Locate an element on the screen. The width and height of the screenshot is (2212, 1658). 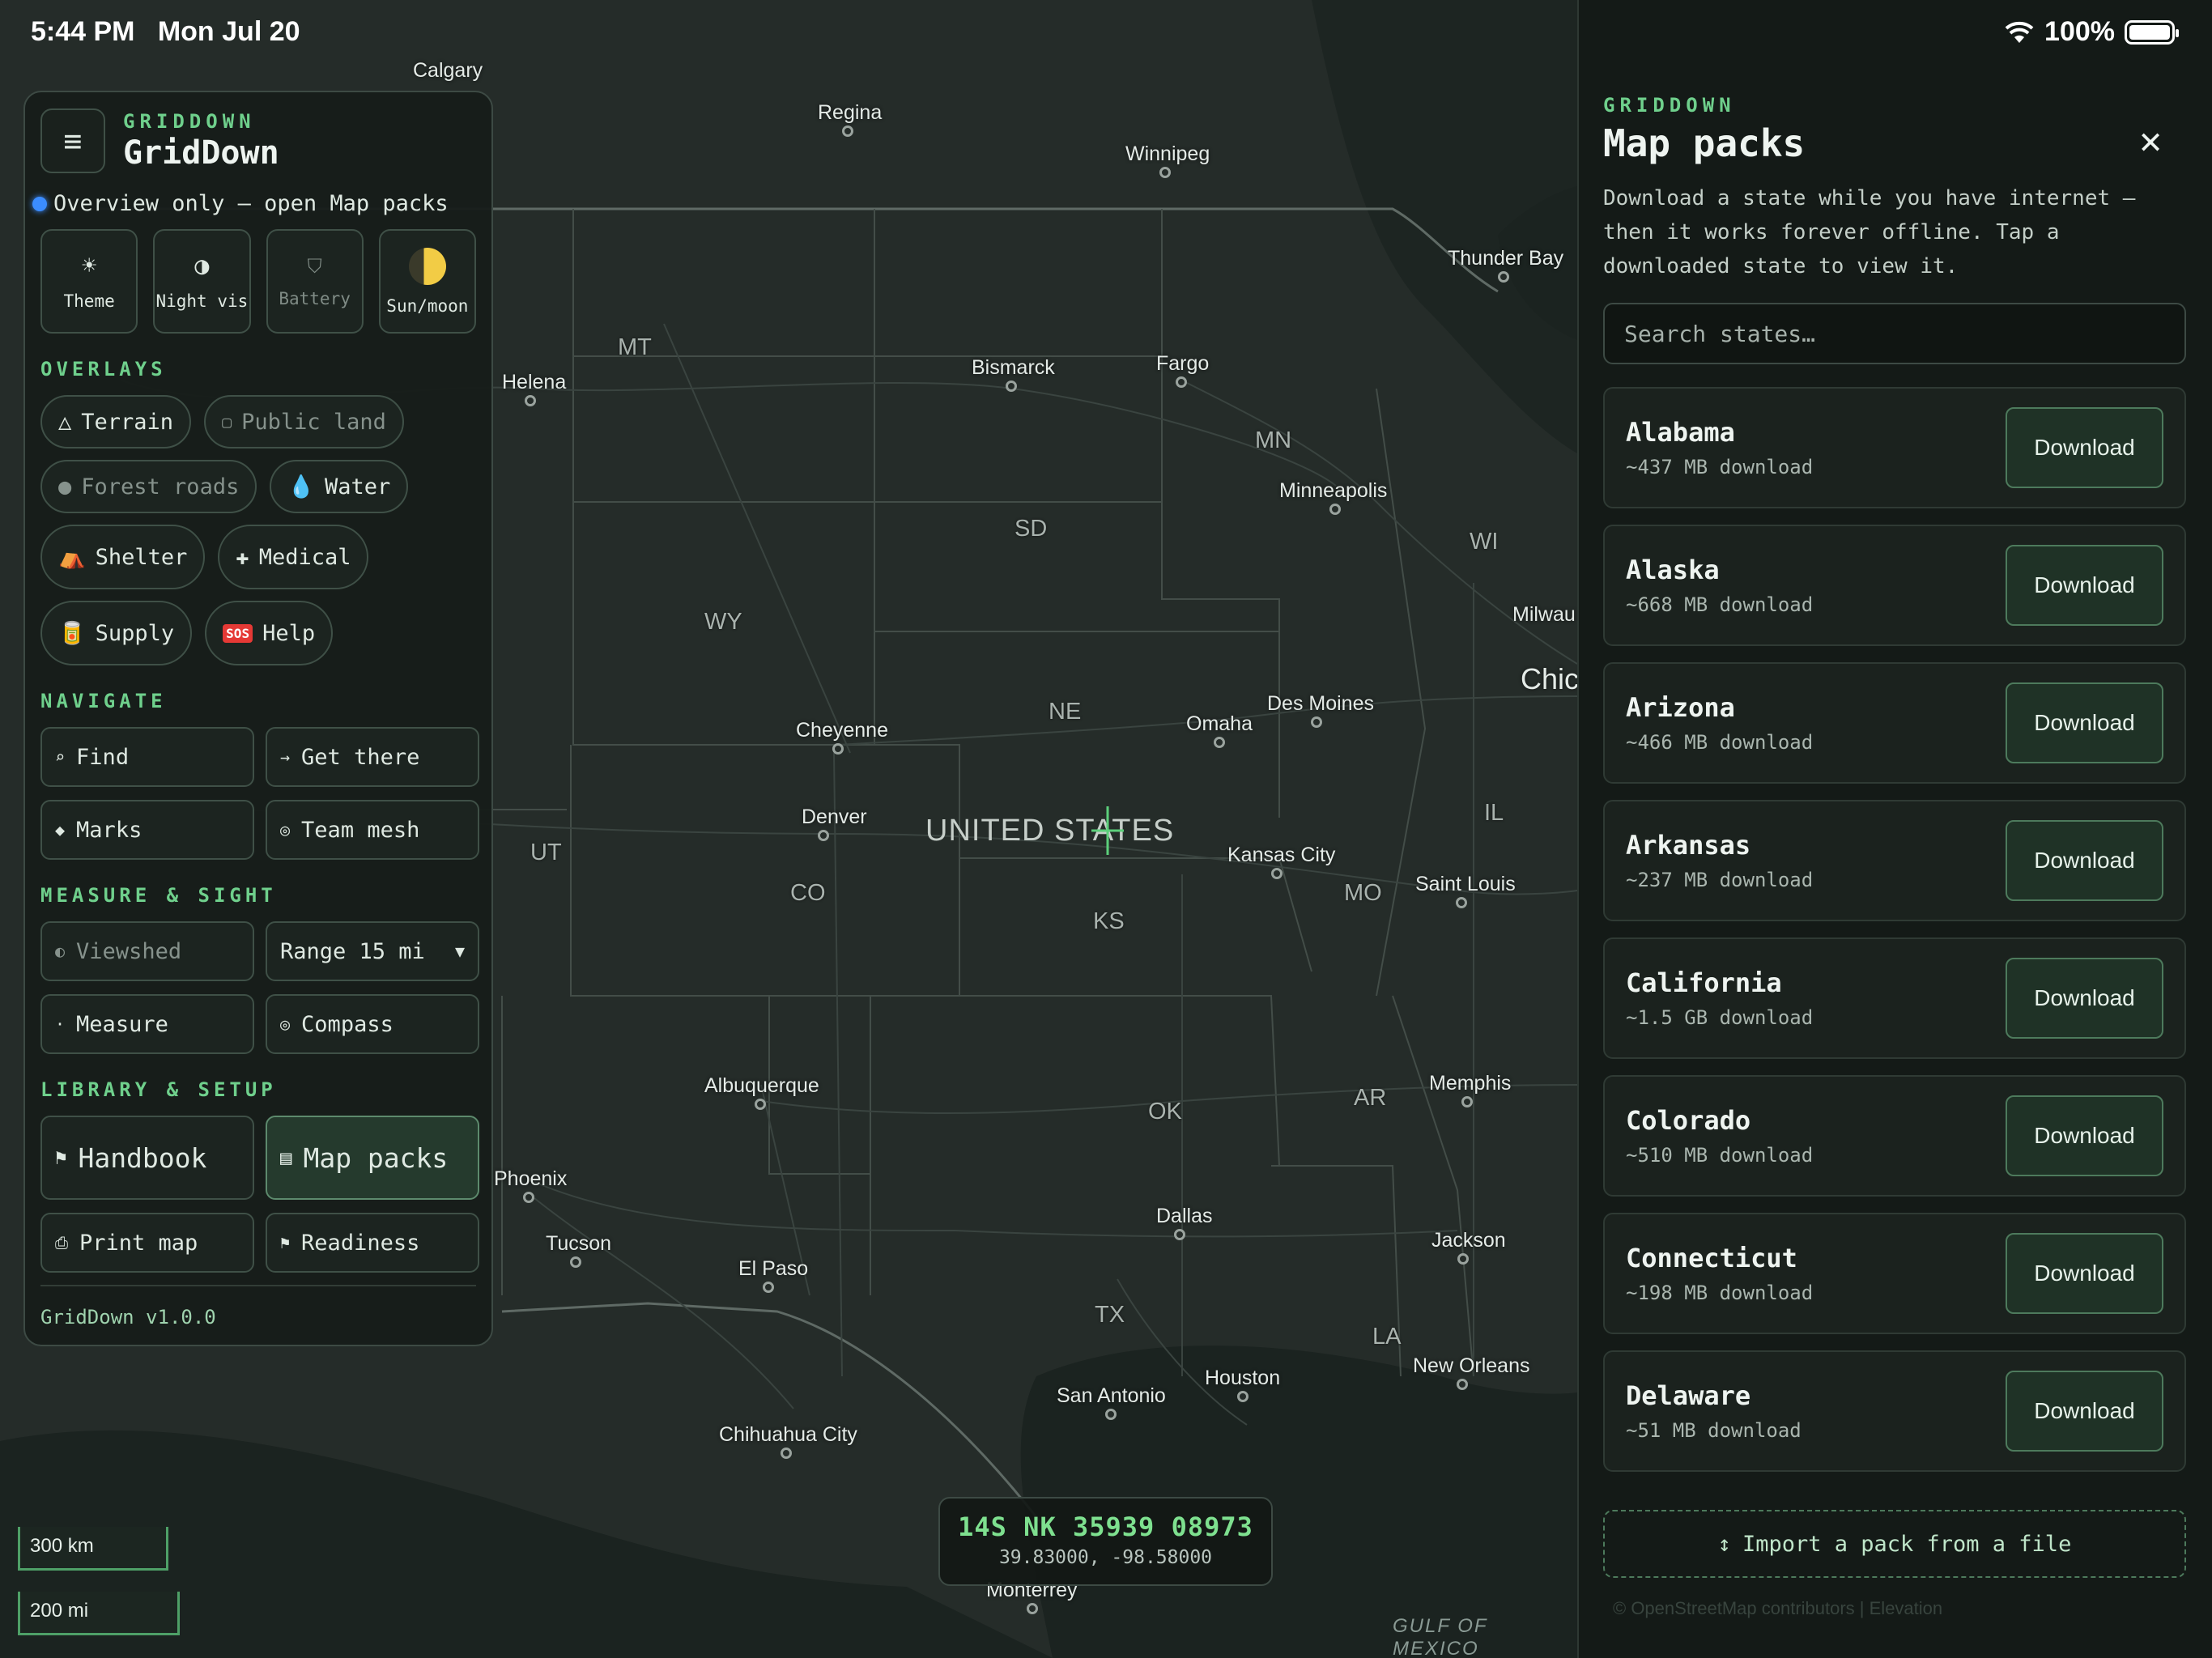
readiness-button: ⚑ Readiness is located at coordinates (372, 1243).